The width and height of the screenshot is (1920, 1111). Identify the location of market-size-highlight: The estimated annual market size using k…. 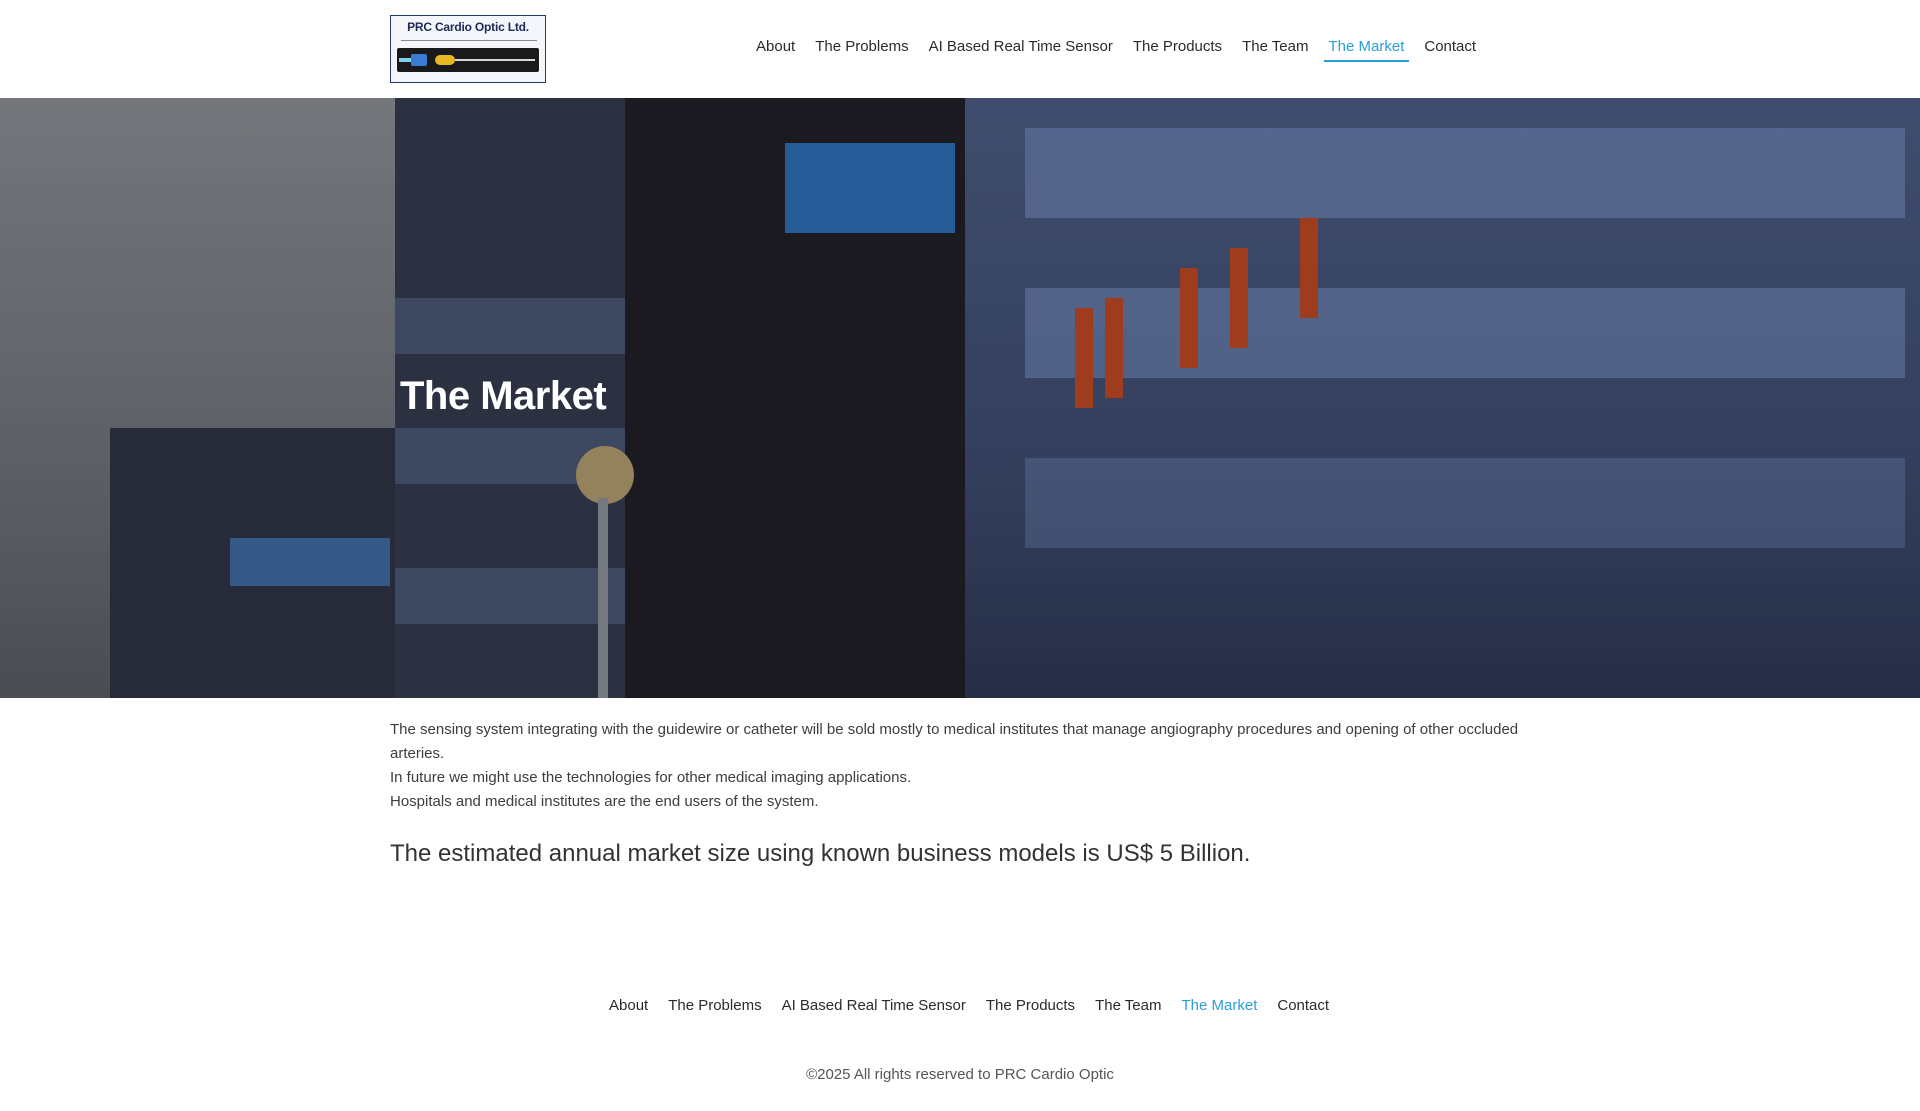
(820, 853).